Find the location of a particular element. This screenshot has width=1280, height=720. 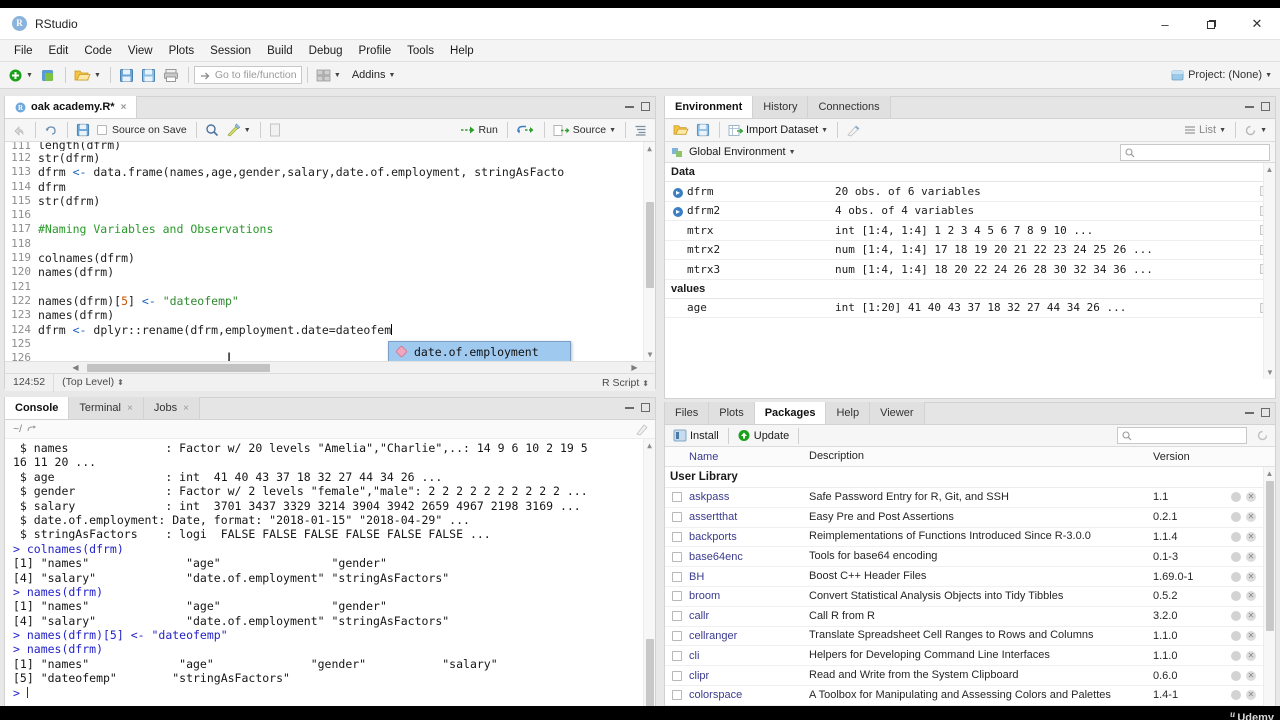

editor-back-button is located at coordinates (19, 130).